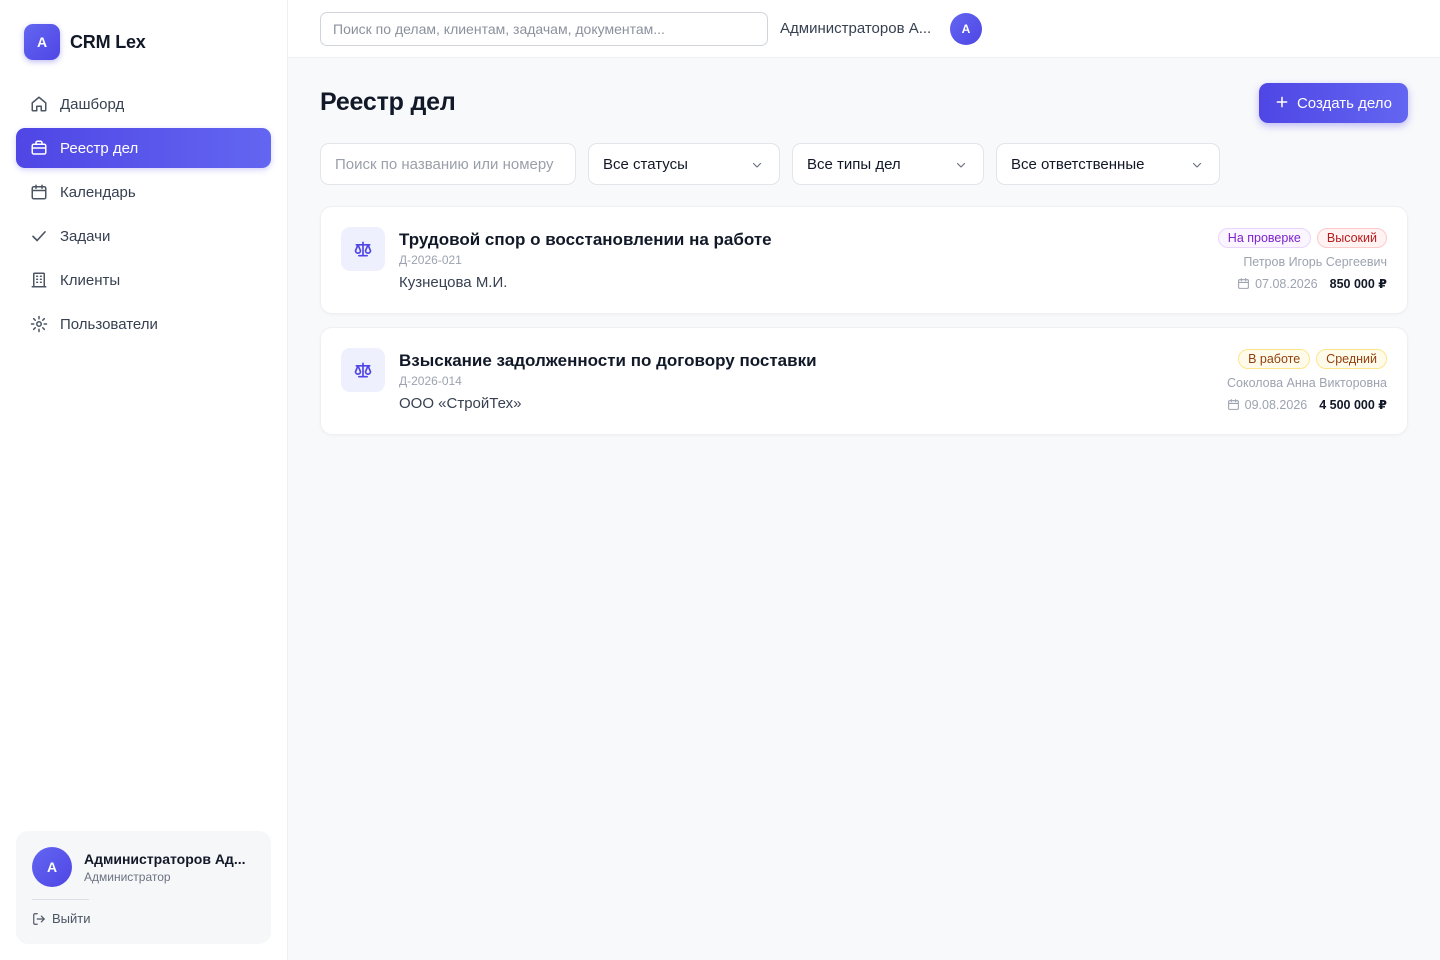  Describe the element at coordinates (42, 42) in the screenshot. I see `brand-logo: A` at that location.